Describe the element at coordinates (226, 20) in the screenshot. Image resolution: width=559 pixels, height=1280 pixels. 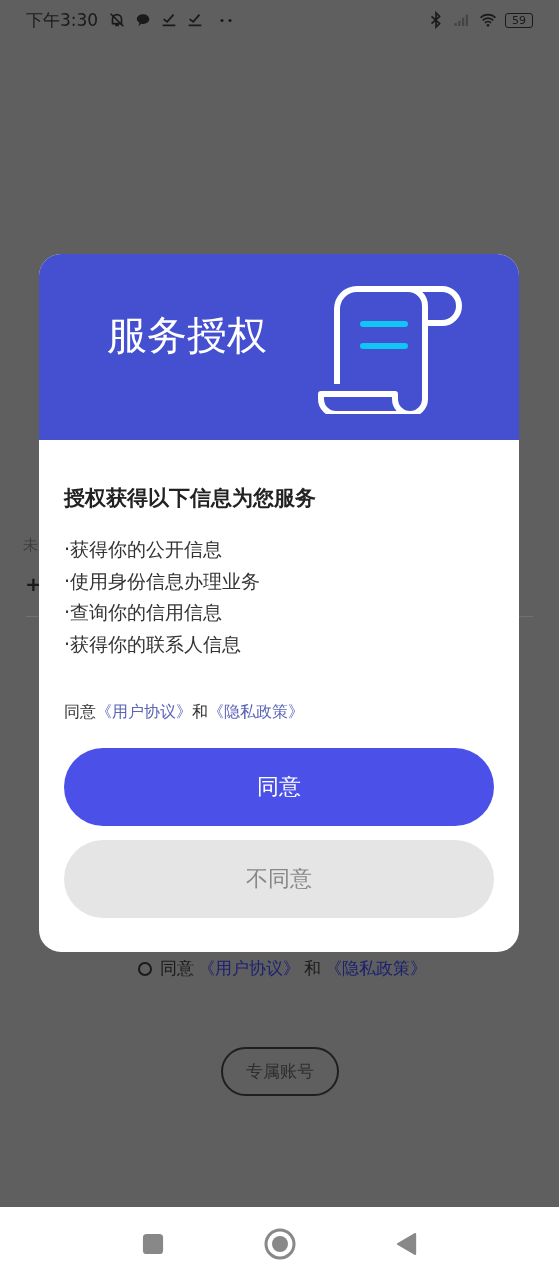
I see `more-dots-icon` at that location.